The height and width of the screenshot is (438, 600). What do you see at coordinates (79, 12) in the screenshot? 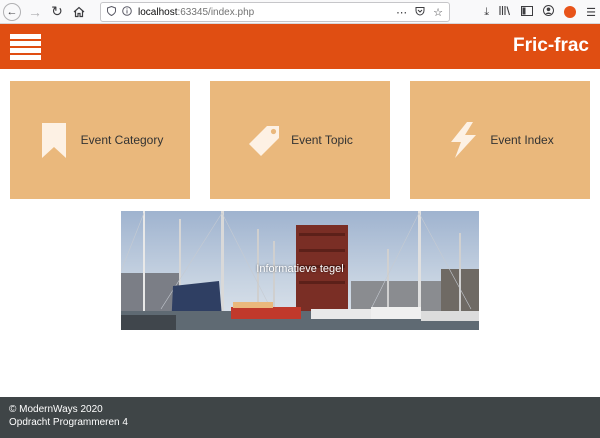
I see `home-icon` at bounding box center [79, 12].